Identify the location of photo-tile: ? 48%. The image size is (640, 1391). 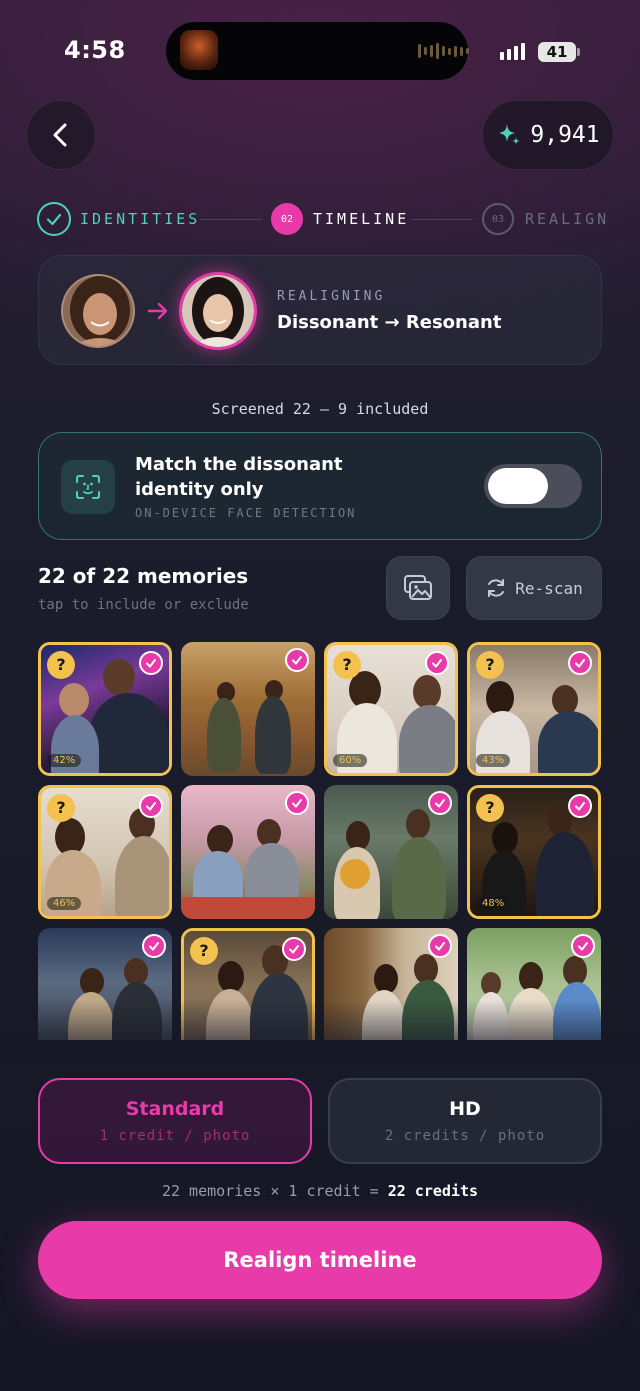
(534, 852).